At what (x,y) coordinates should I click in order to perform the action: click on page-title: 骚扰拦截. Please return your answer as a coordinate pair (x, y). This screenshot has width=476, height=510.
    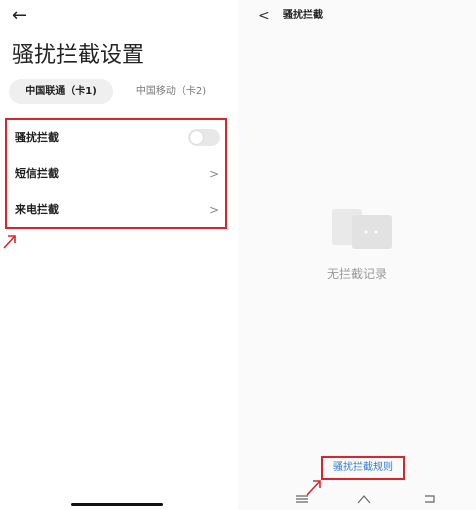
    Looking at the image, I should click on (303, 15).